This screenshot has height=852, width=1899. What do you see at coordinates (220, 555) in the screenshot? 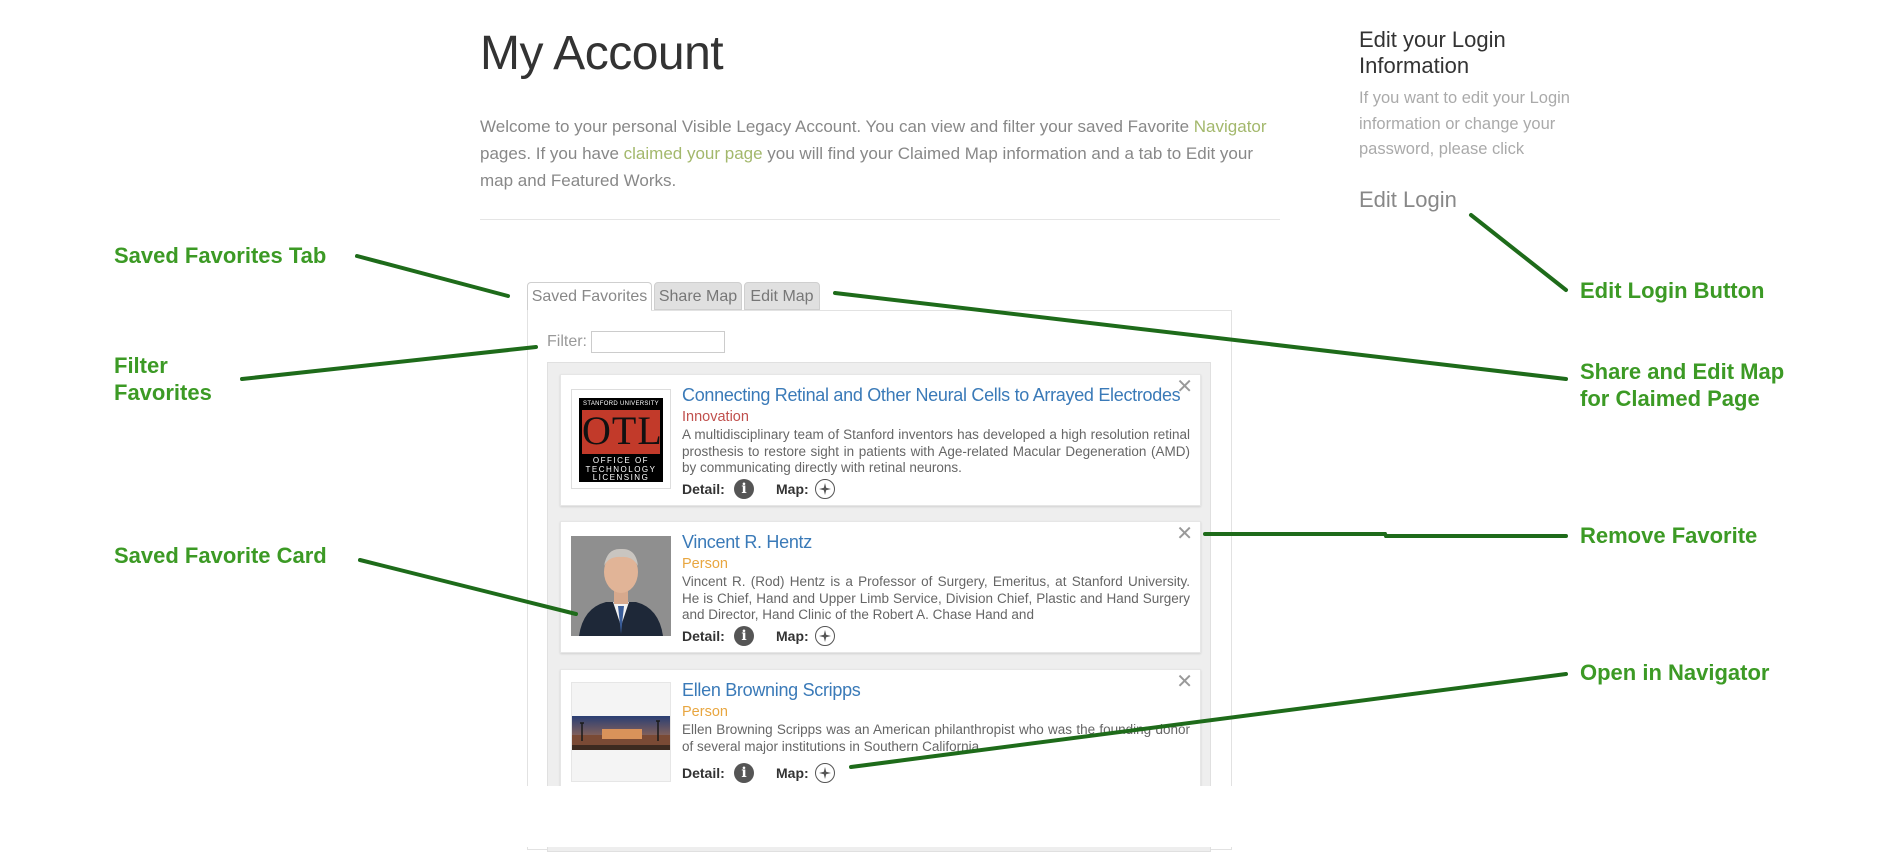
I see `annotation-saved-favorite-card: Saved Favorite Card` at bounding box center [220, 555].